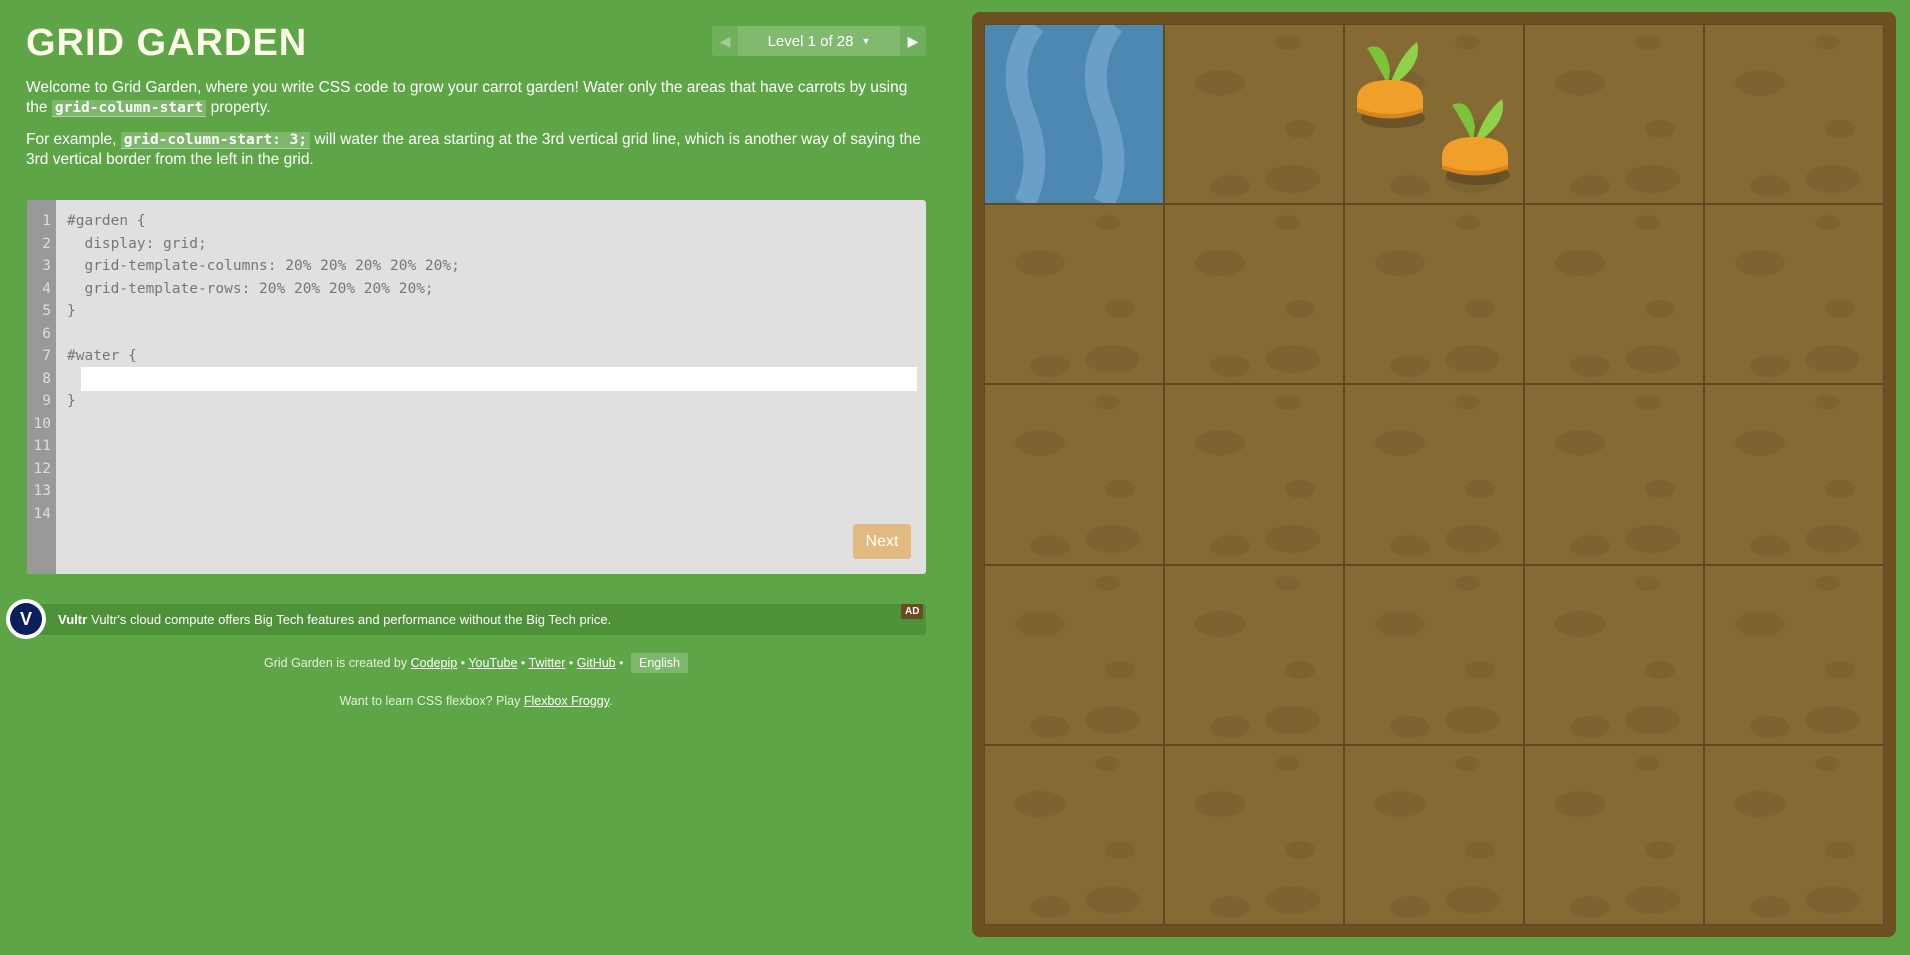 The image size is (1910, 955). What do you see at coordinates (866, 41) in the screenshot?
I see `caret-down-icon: ▼` at bounding box center [866, 41].